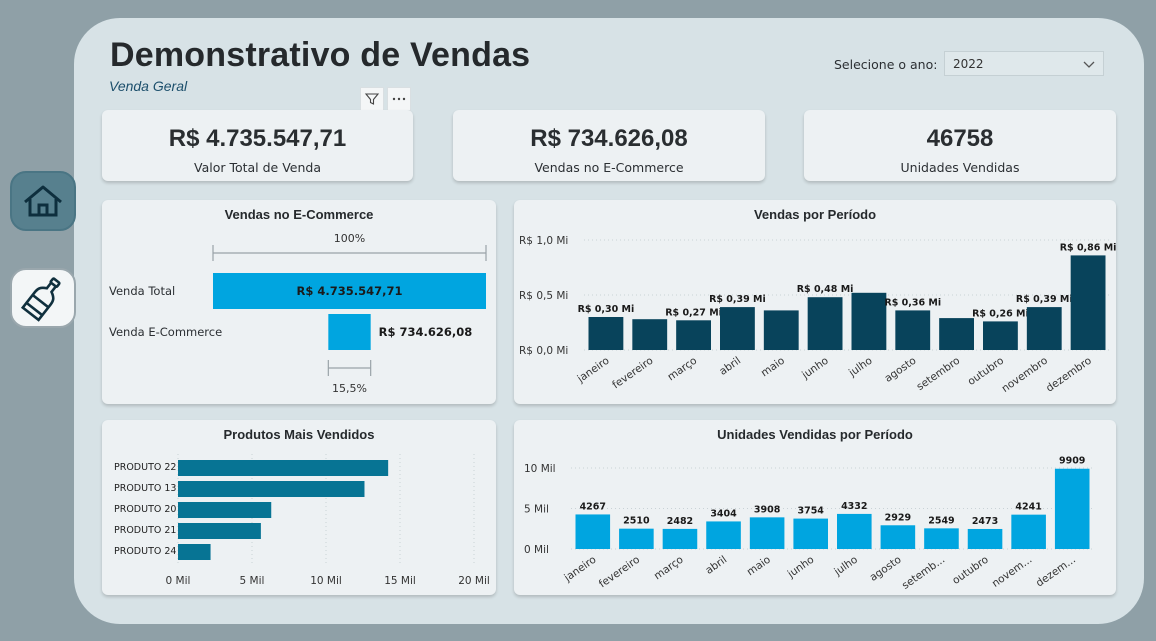 This screenshot has height=641, width=1156. What do you see at coordinates (669, 568) in the screenshot?
I see `x-tick-label: março` at bounding box center [669, 568].